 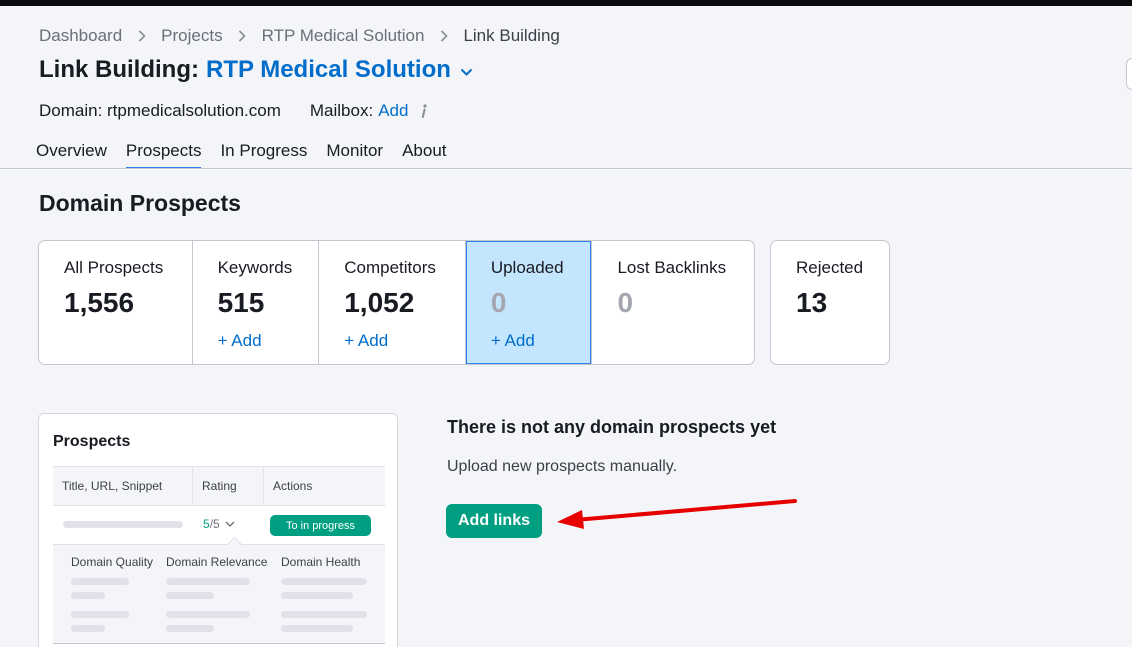 I want to click on tab-overview: Overview, so click(x=71, y=155).